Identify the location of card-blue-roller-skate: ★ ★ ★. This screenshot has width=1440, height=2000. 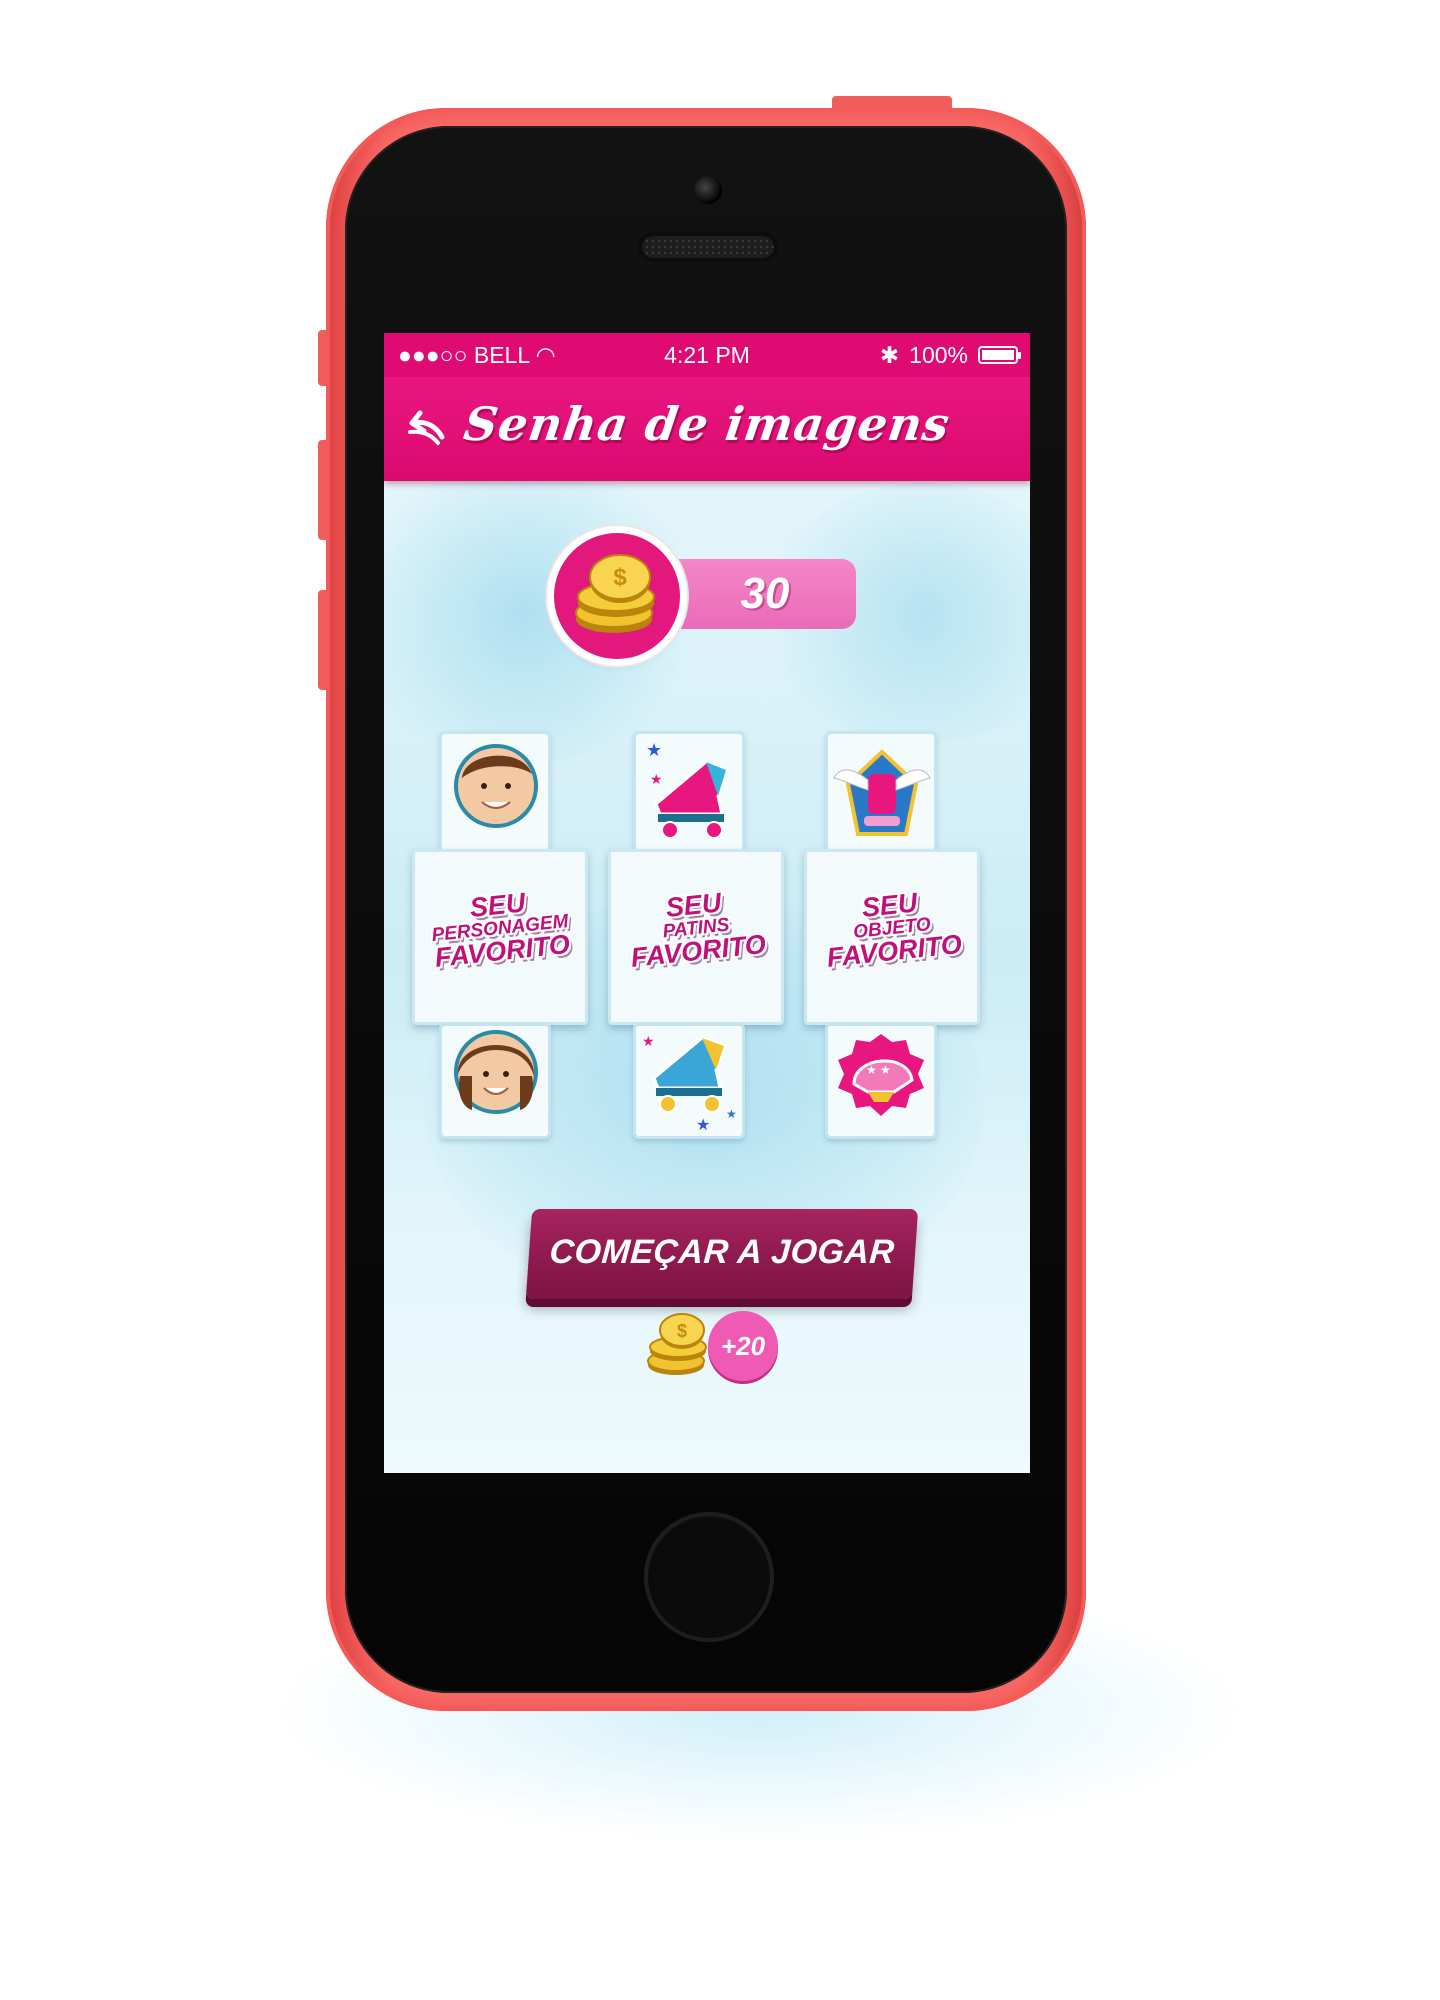
(689, 1081).